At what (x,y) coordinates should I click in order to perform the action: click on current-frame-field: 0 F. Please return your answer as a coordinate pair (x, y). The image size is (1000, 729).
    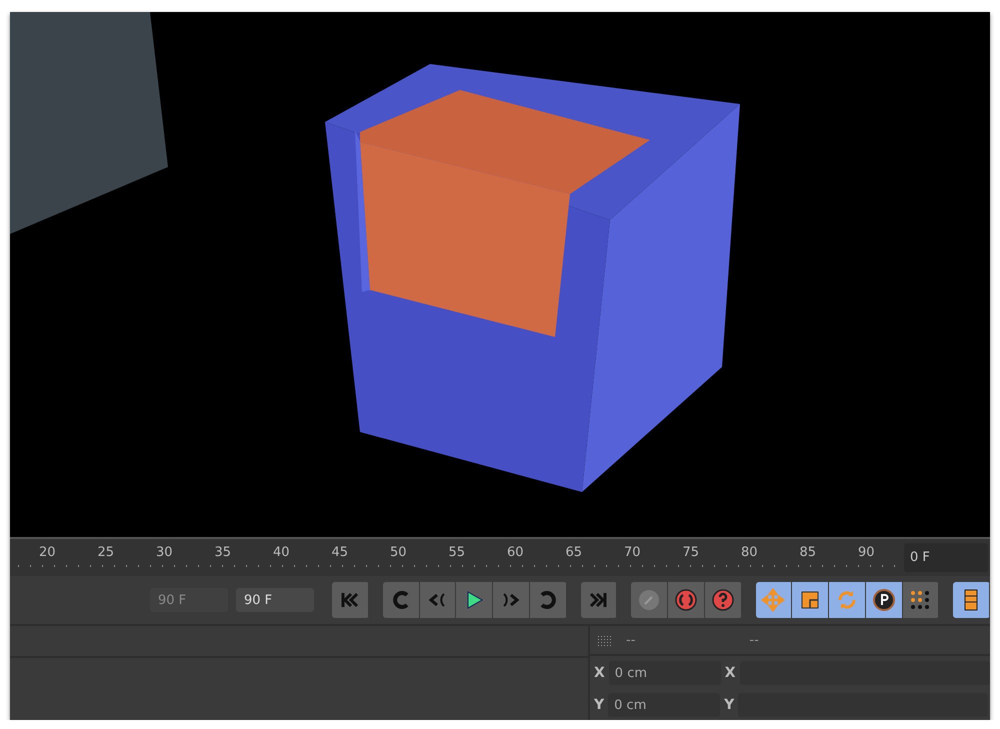
    Looking at the image, I should click on (946, 557).